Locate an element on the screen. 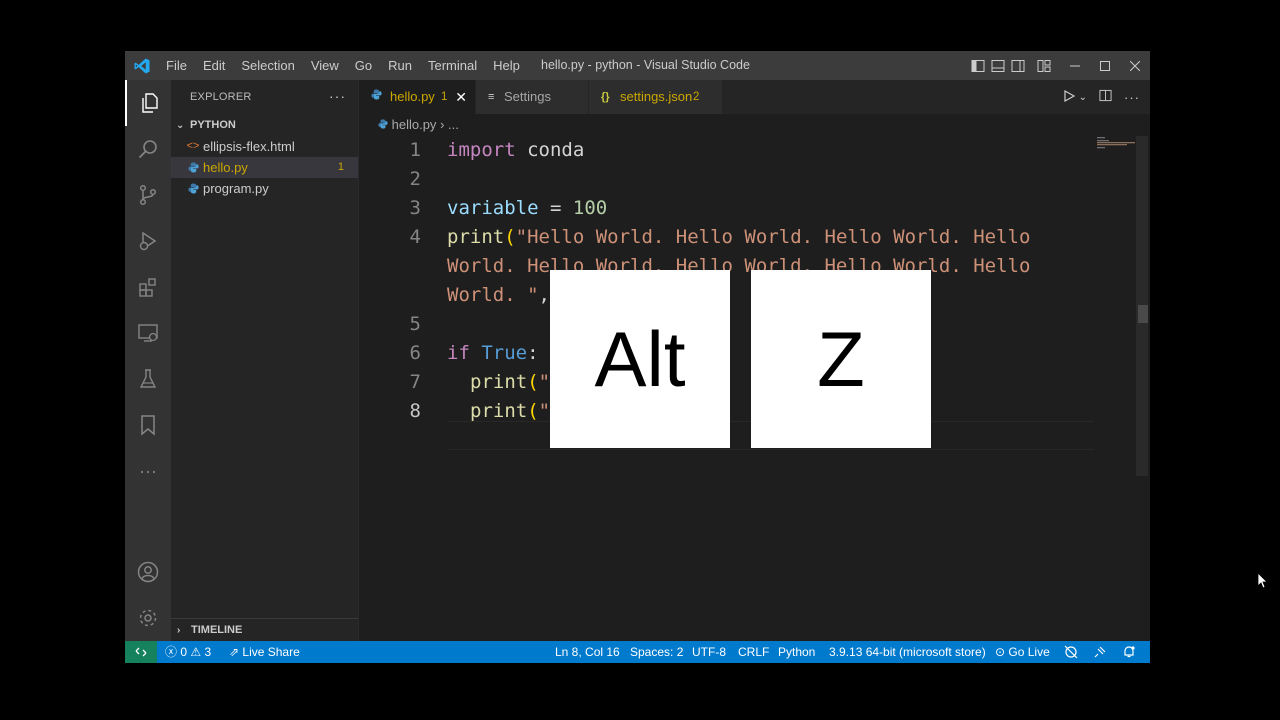 This screenshot has width=1280, height=720. encoding-setting: UTF-8 is located at coordinates (709, 652).